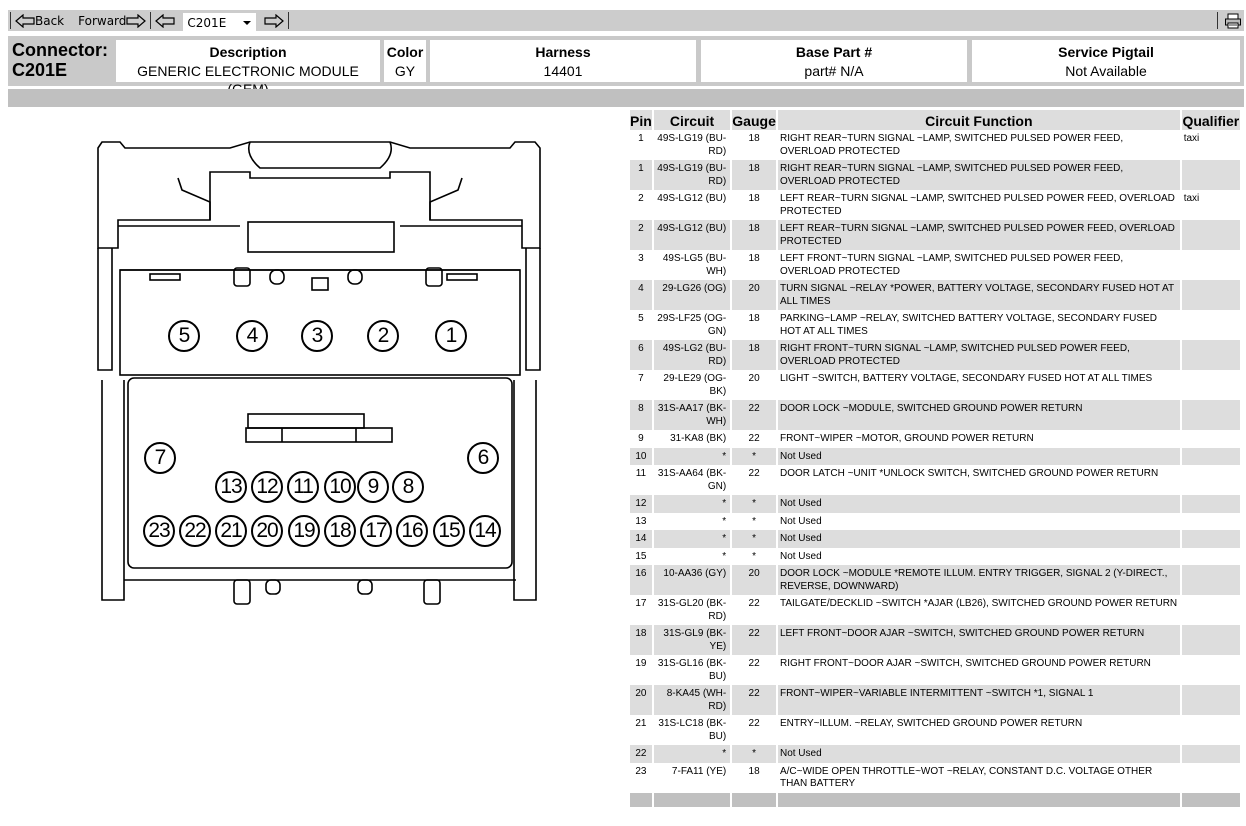  I want to click on table-row: 15 * * Not Used, so click(935, 557).